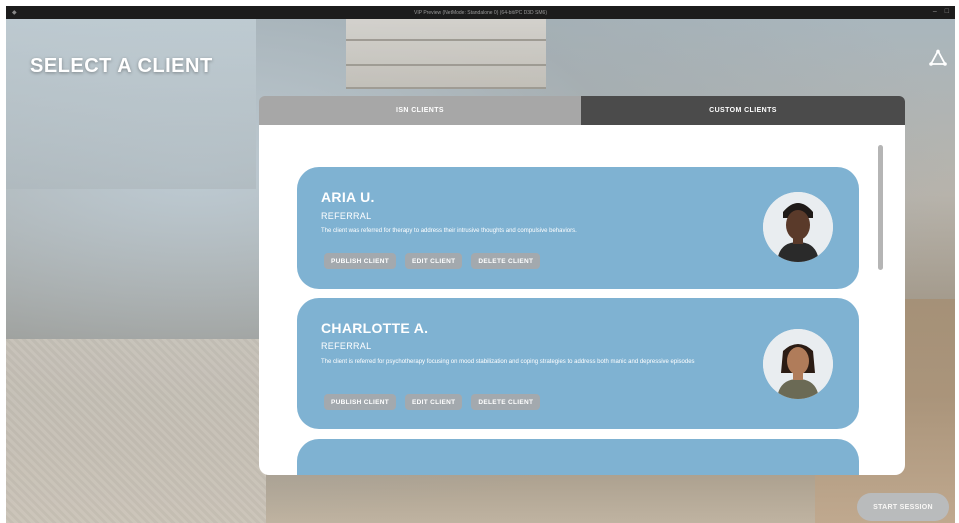  Describe the element at coordinates (121, 66) in the screenshot. I see `page-title: SELECT A CLIENT` at that location.